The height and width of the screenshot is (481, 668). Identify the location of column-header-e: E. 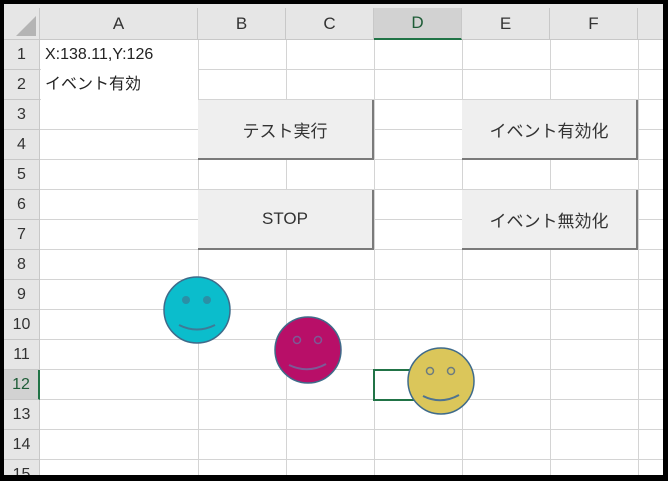
(506, 24).